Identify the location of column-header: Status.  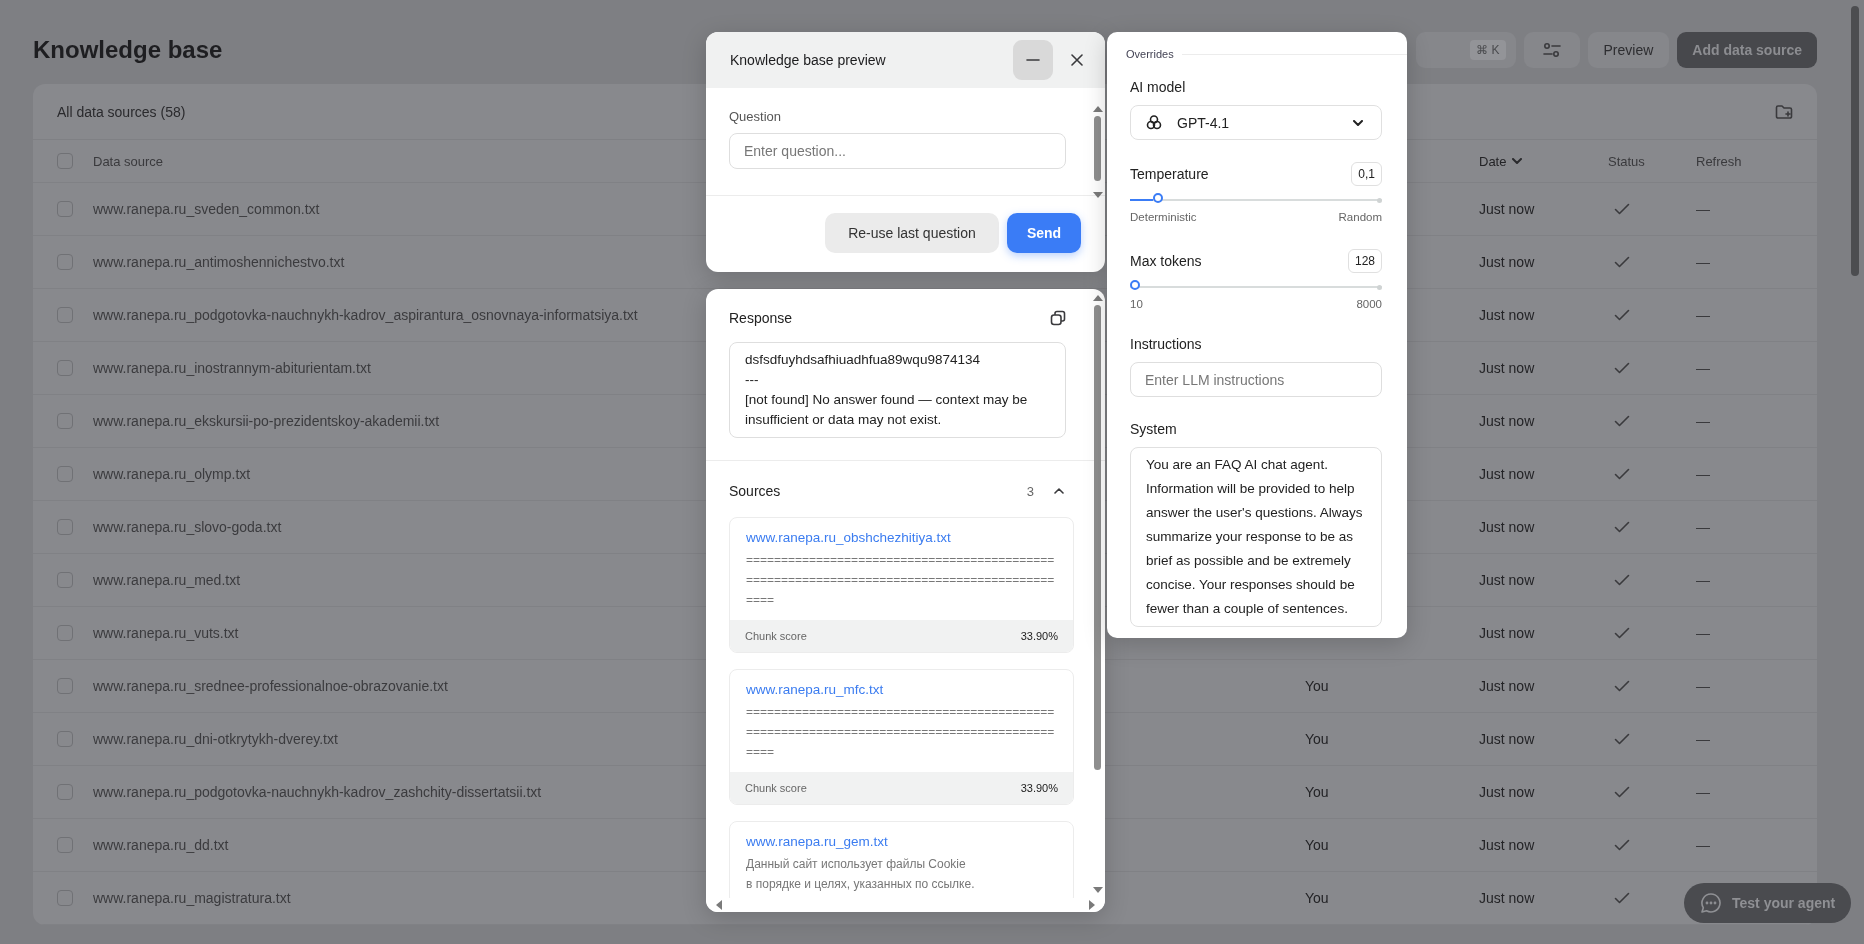
(1626, 161).